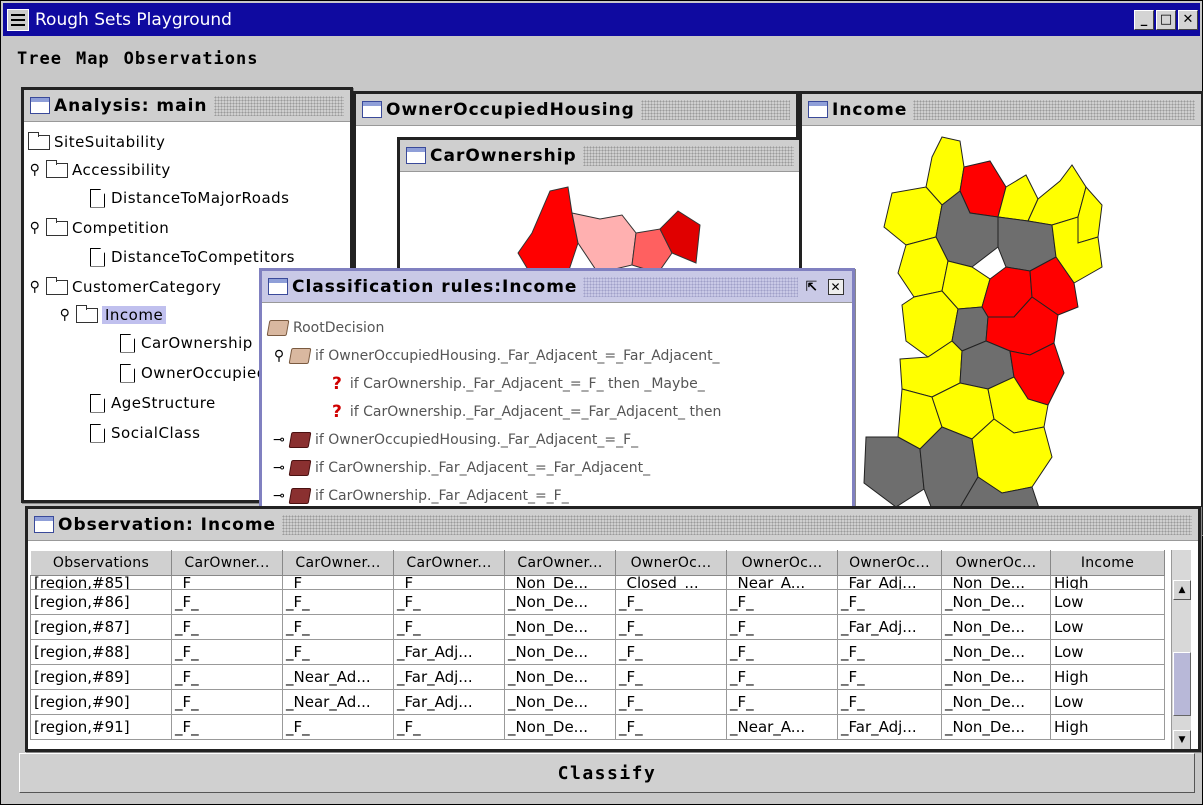 Image resolution: width=1203 pixels, height=805 pixels. What do you see at coordinates (112, 315) in the screenshot?
I see `tree-node-income: ⚲ Income` at bounding box center [112, 315].